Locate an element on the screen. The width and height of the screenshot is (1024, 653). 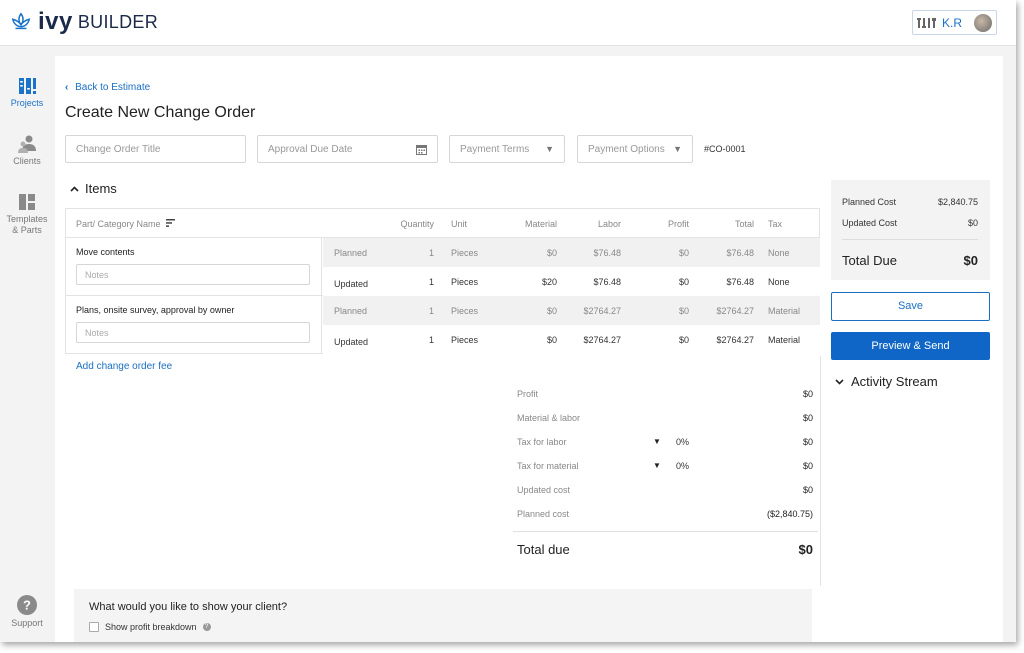
avatar is located at coordinates (983, 22).